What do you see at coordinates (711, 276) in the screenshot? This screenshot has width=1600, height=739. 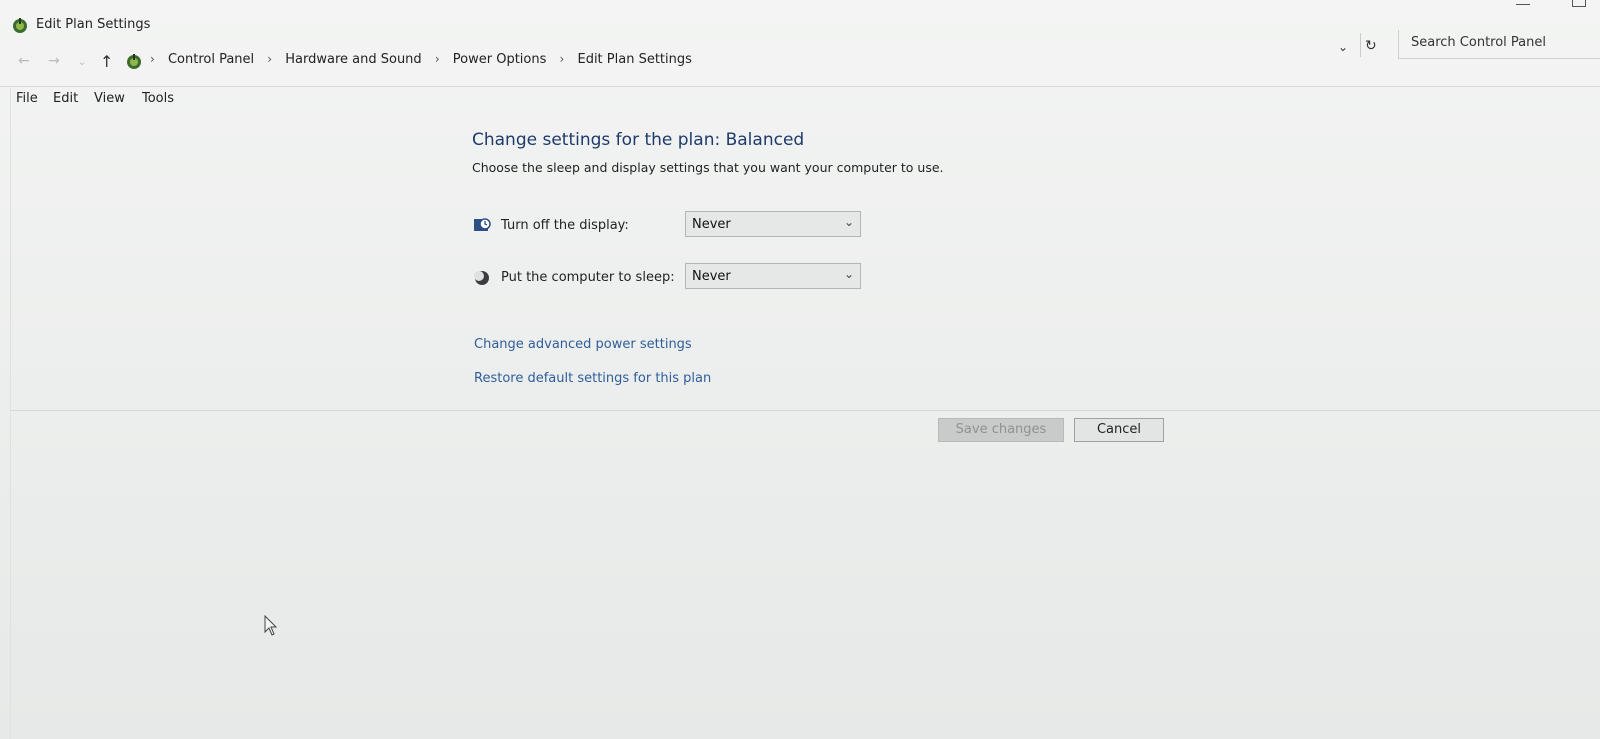 I see `sleep-timeout-value: Never` at bounding box center [711, 276].